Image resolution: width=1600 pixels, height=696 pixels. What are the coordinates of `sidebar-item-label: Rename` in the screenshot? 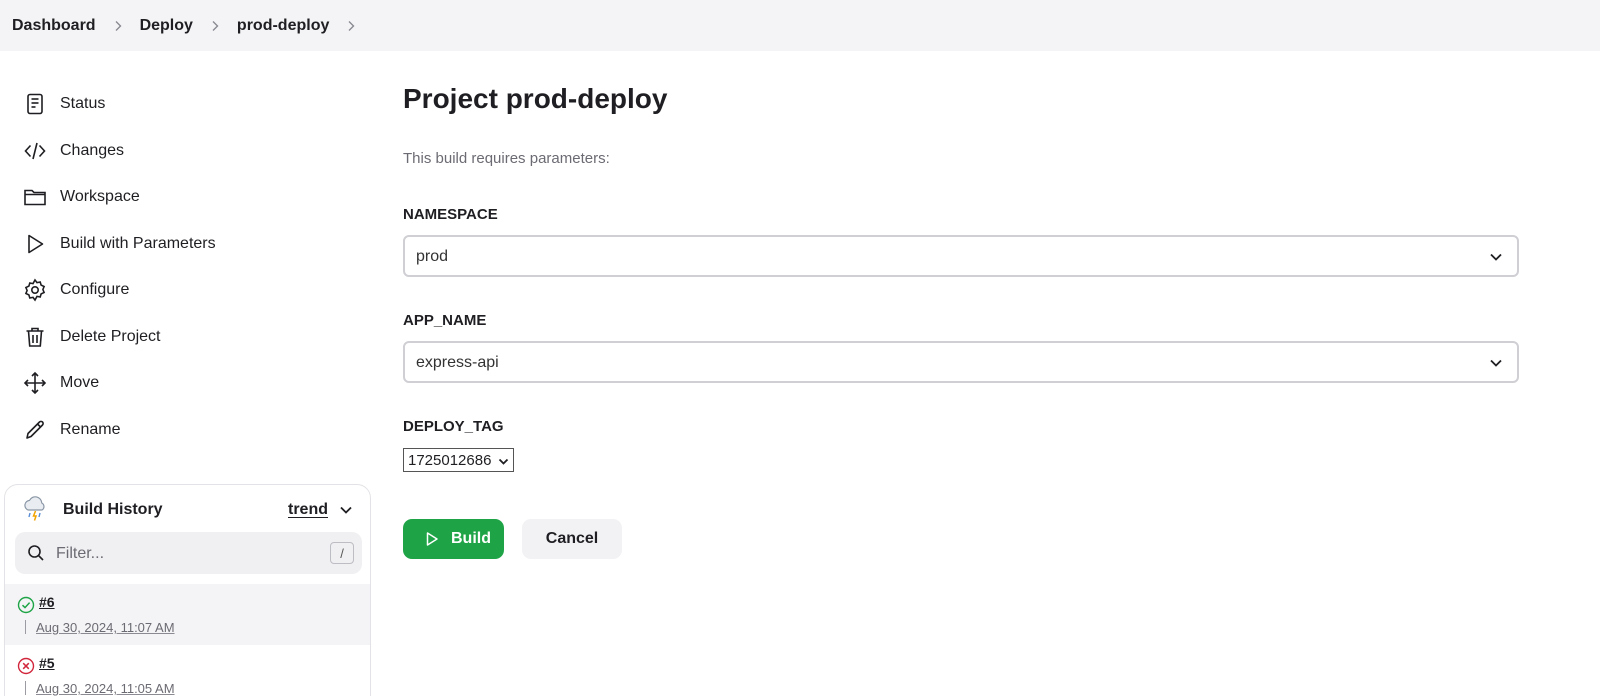 It's located at (90, 429).